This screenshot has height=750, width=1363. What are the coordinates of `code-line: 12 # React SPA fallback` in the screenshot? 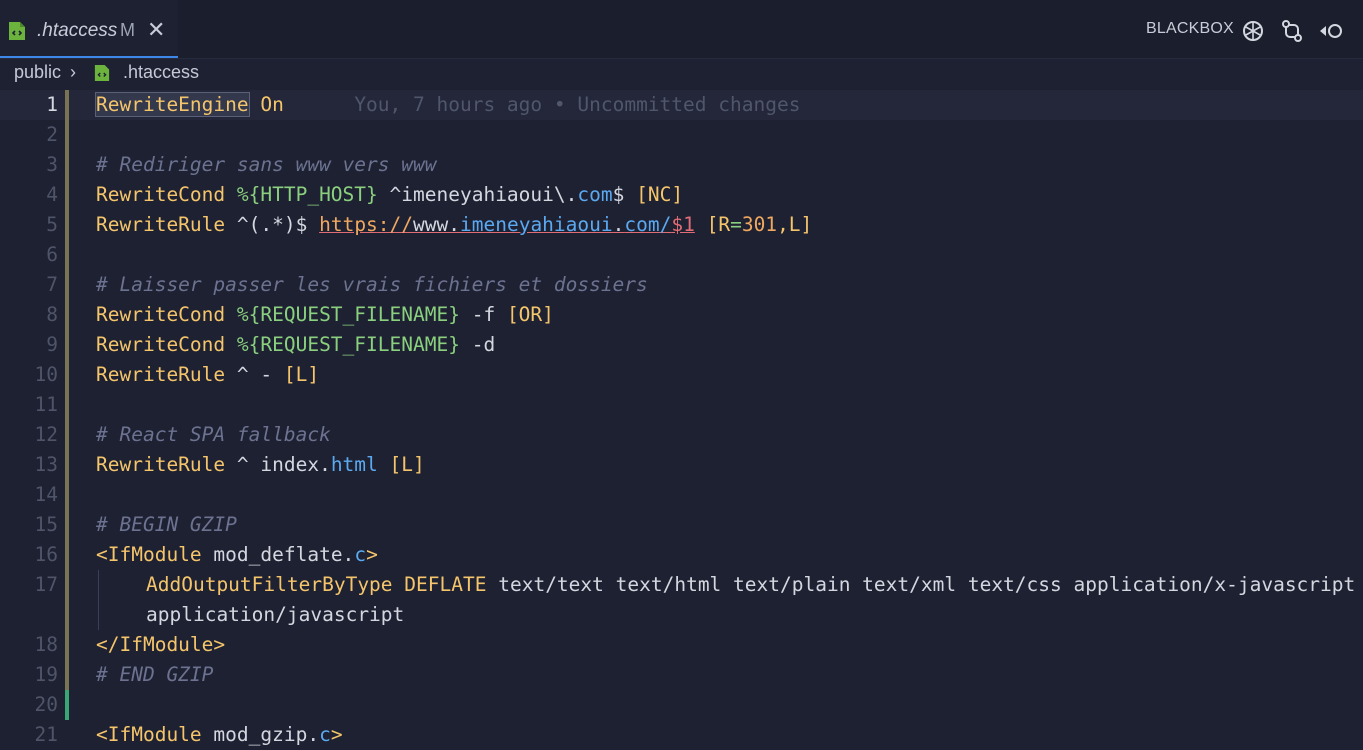 It's located at (681, 435).